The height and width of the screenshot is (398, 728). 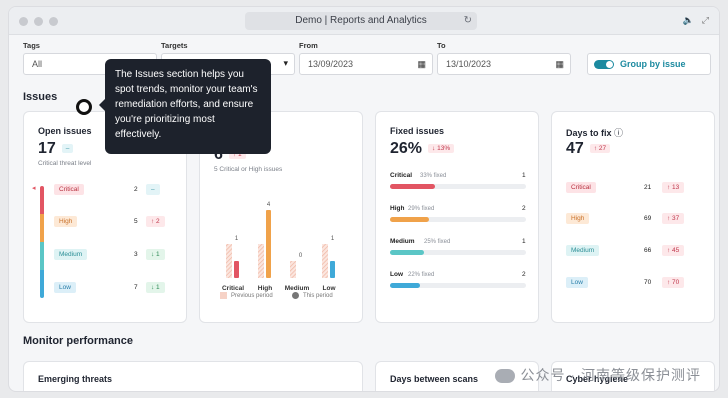 I want to click on tick-label-medium: Medium, so click(x=297, y=288).